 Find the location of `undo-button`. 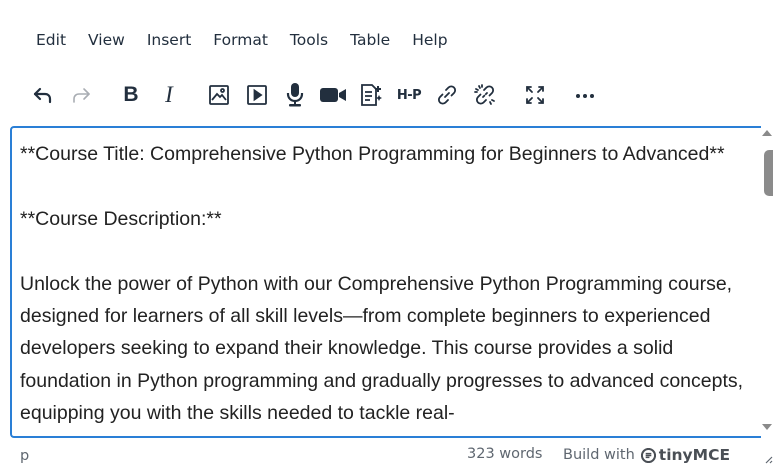

undo-button is located at coordinates (43, 95).